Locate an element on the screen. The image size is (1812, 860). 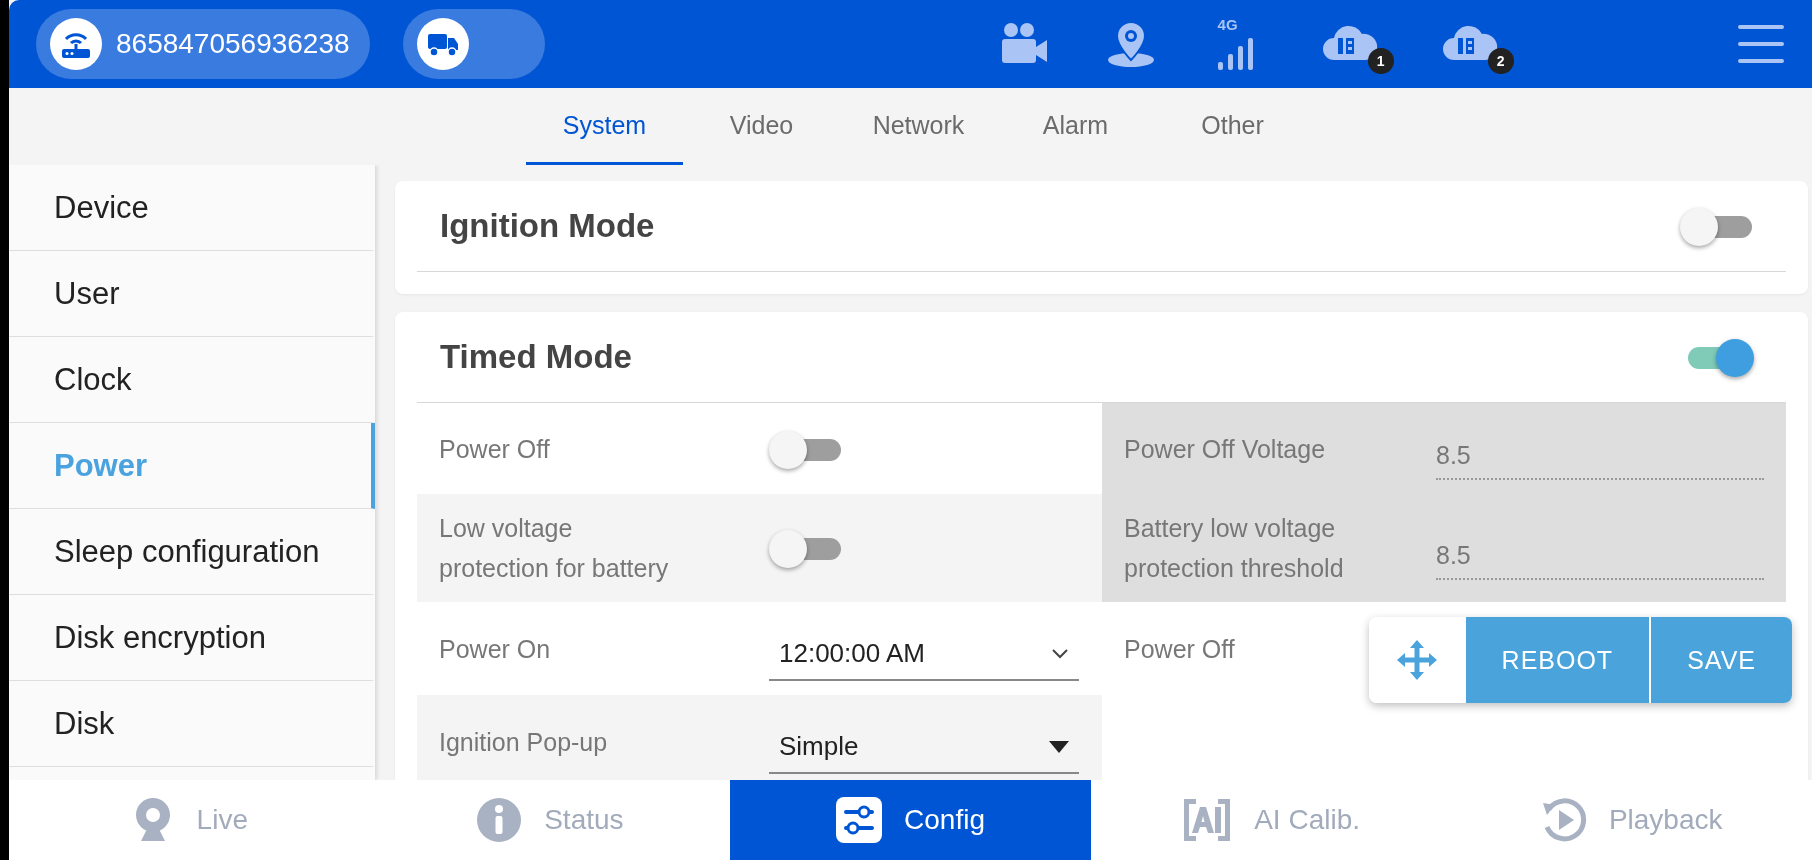
count-badge: 2 is located at coordinates (1500, 61).